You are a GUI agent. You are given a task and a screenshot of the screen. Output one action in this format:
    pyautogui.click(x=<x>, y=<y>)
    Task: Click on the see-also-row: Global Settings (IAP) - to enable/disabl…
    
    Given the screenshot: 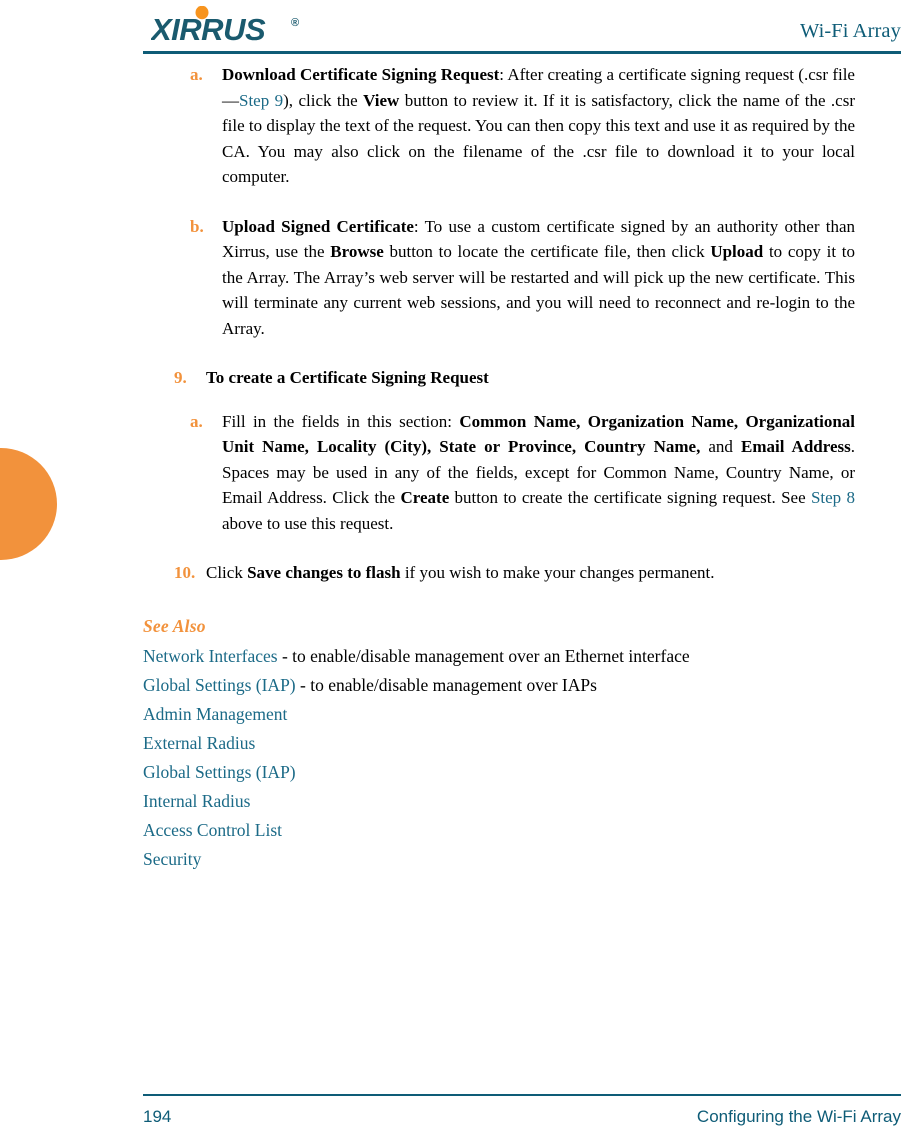 What is the action you would take?
    pyautogui.click(x=522, y=685)
    